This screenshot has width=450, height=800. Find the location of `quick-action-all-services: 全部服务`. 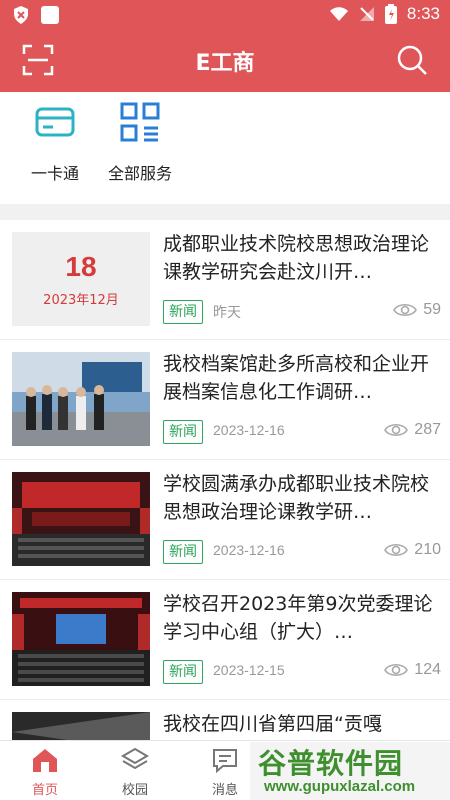

quick-action-all-services: 全部服务 is located at coordinates (140, 142).